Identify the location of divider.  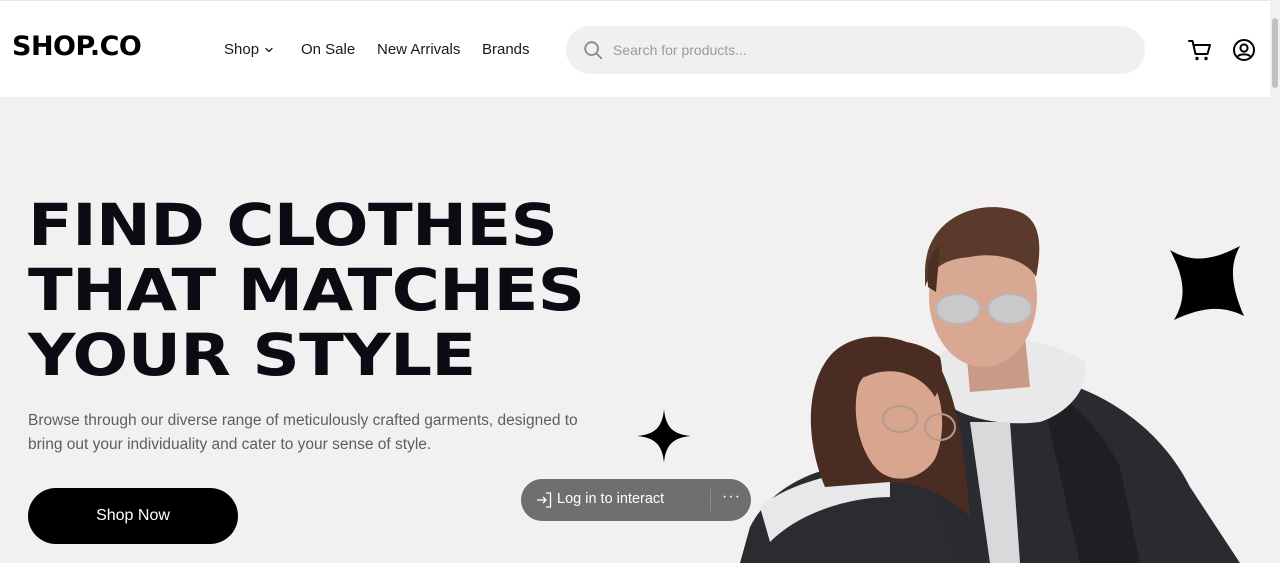
(710, 500).